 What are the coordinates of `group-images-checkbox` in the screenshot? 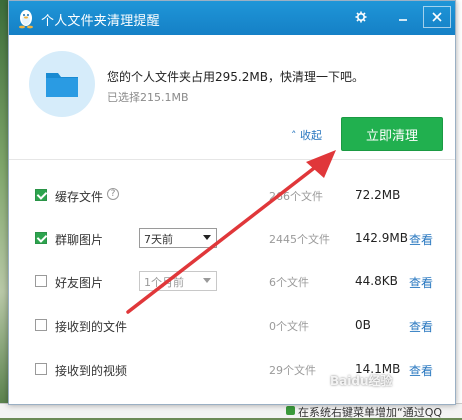 It's located at (41, 238).